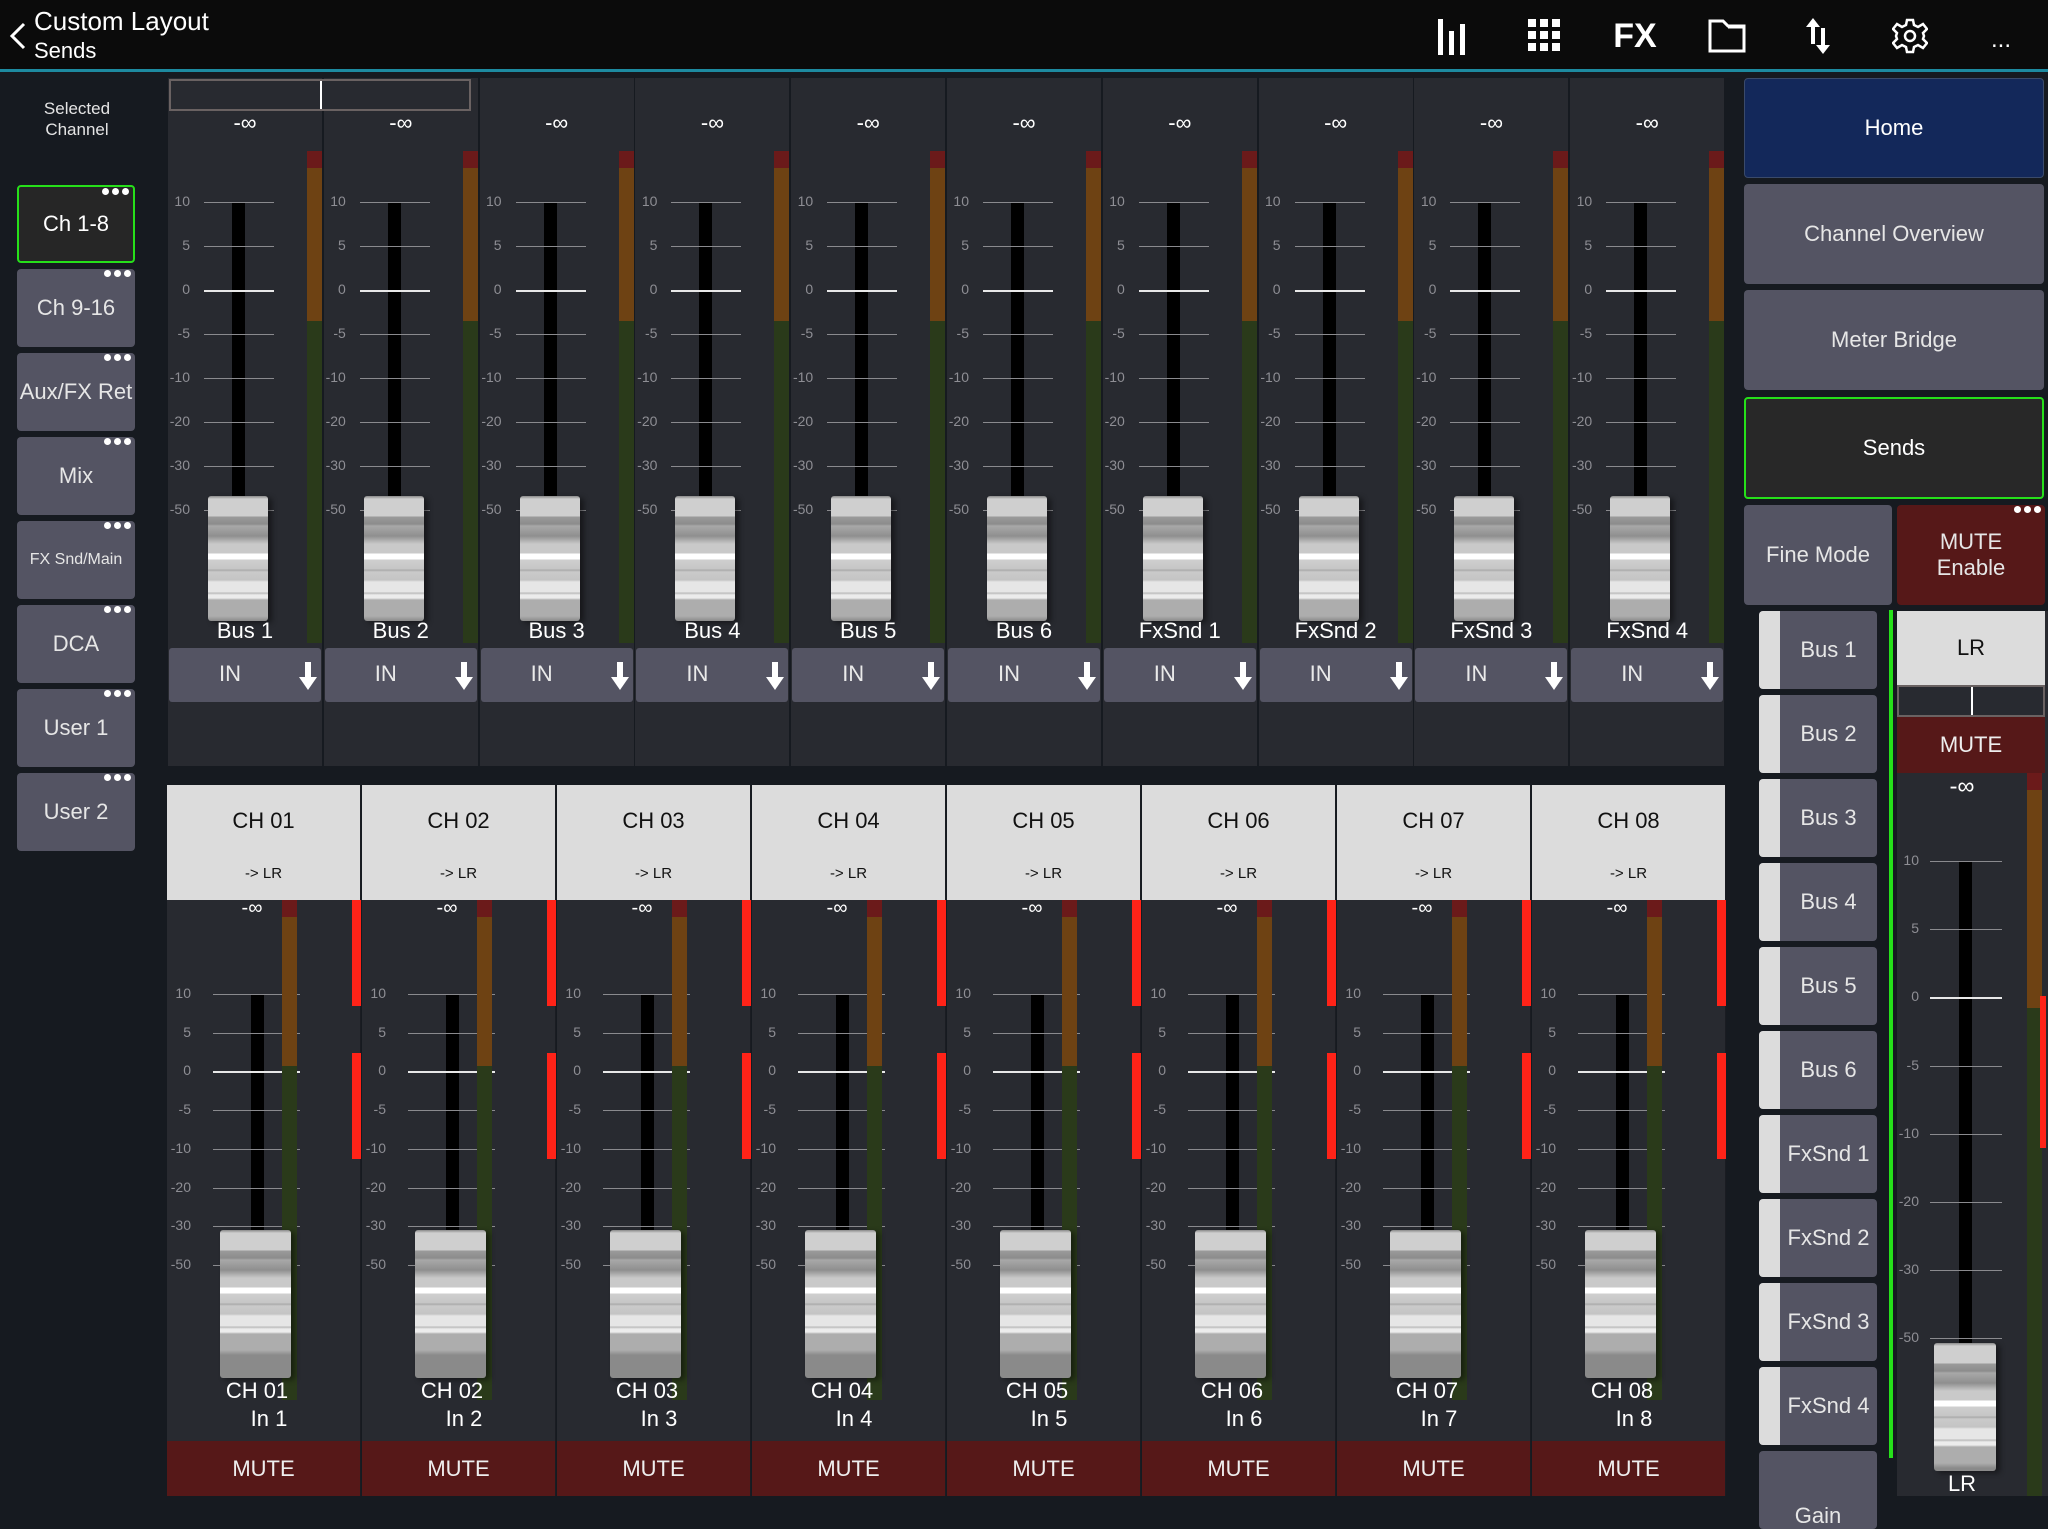  What do you see at coordinates (76, 476) in the screenshot?
I see `sidebar-item-mix: Mix` at bounding box center [76, 476].